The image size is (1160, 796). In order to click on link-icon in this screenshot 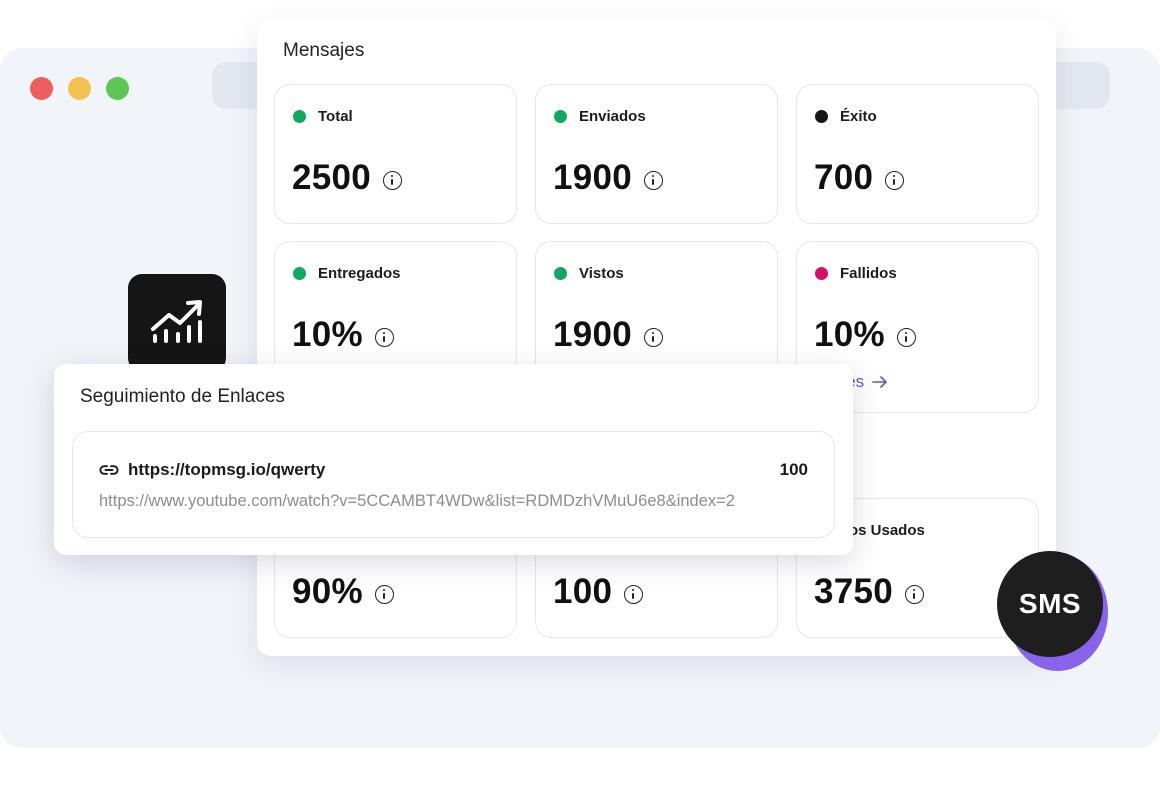, I will do `click(109, 470)`.